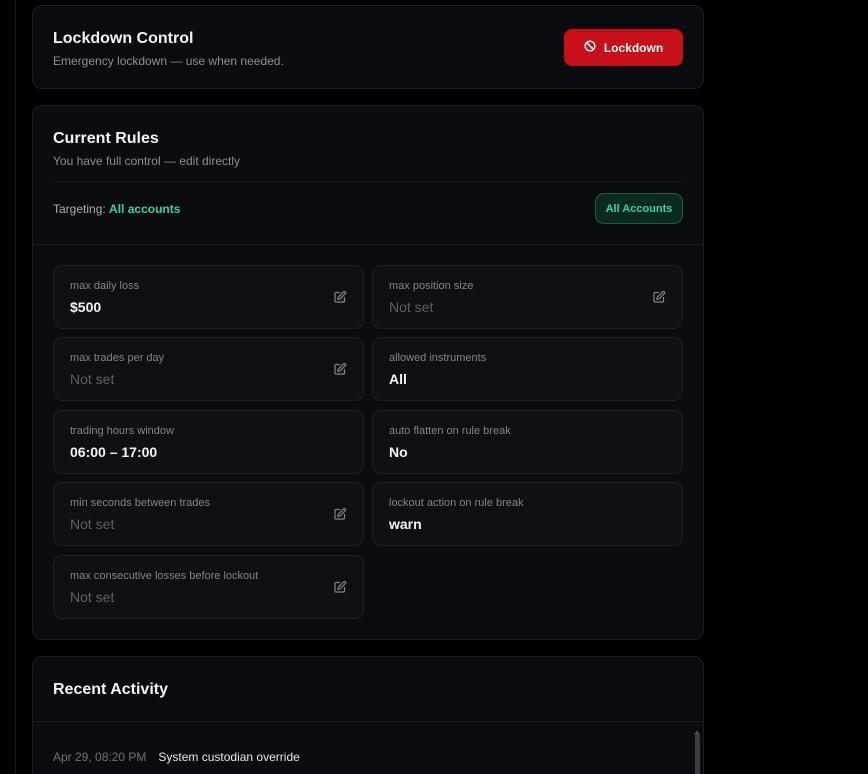  What do you see at coordinates (164, 576) in the screenshot?
I see `rule-label: max consecutive losses before lockout` at bounding box center [164, 576].